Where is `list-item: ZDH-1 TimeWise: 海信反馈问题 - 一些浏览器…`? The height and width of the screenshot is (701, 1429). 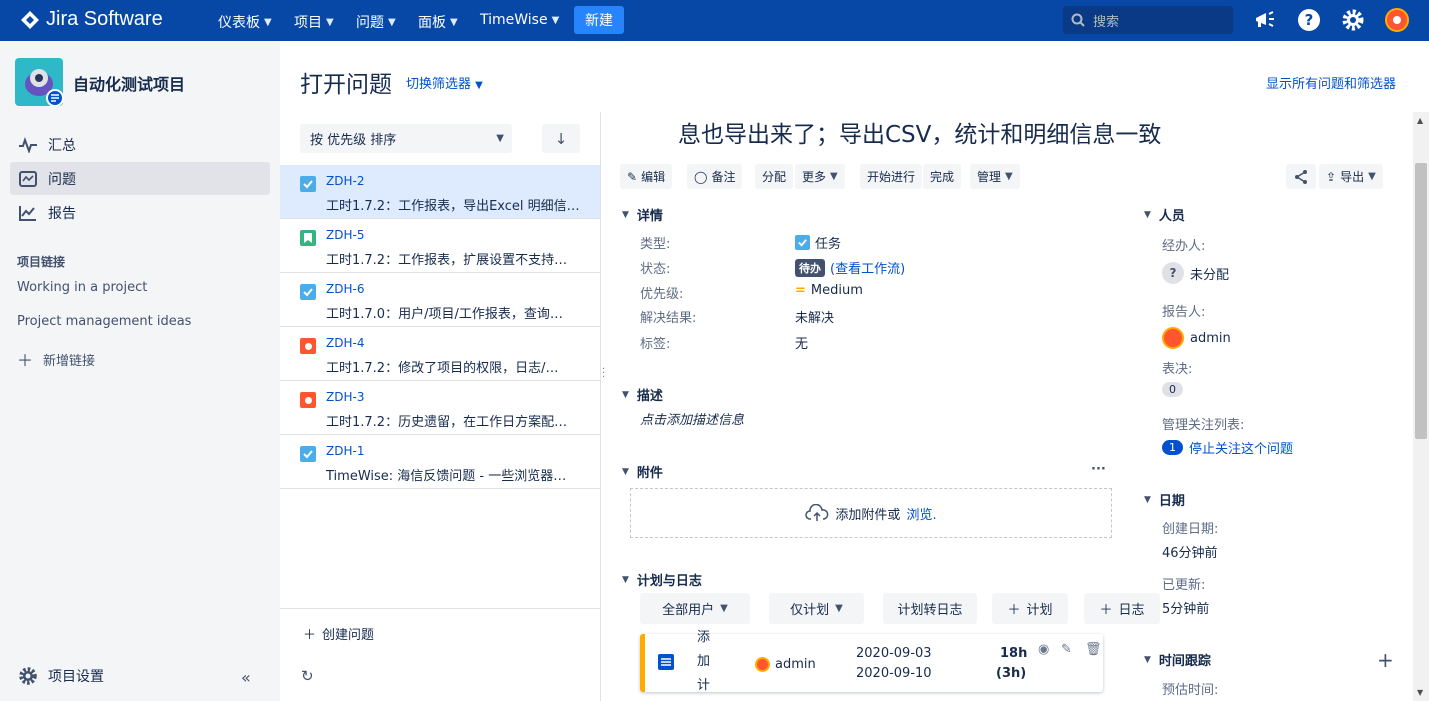
list-item: ZDH-1 TimeWise: 海信反馈问题 - 一些浏览器… is located at coordinates (440, 462).